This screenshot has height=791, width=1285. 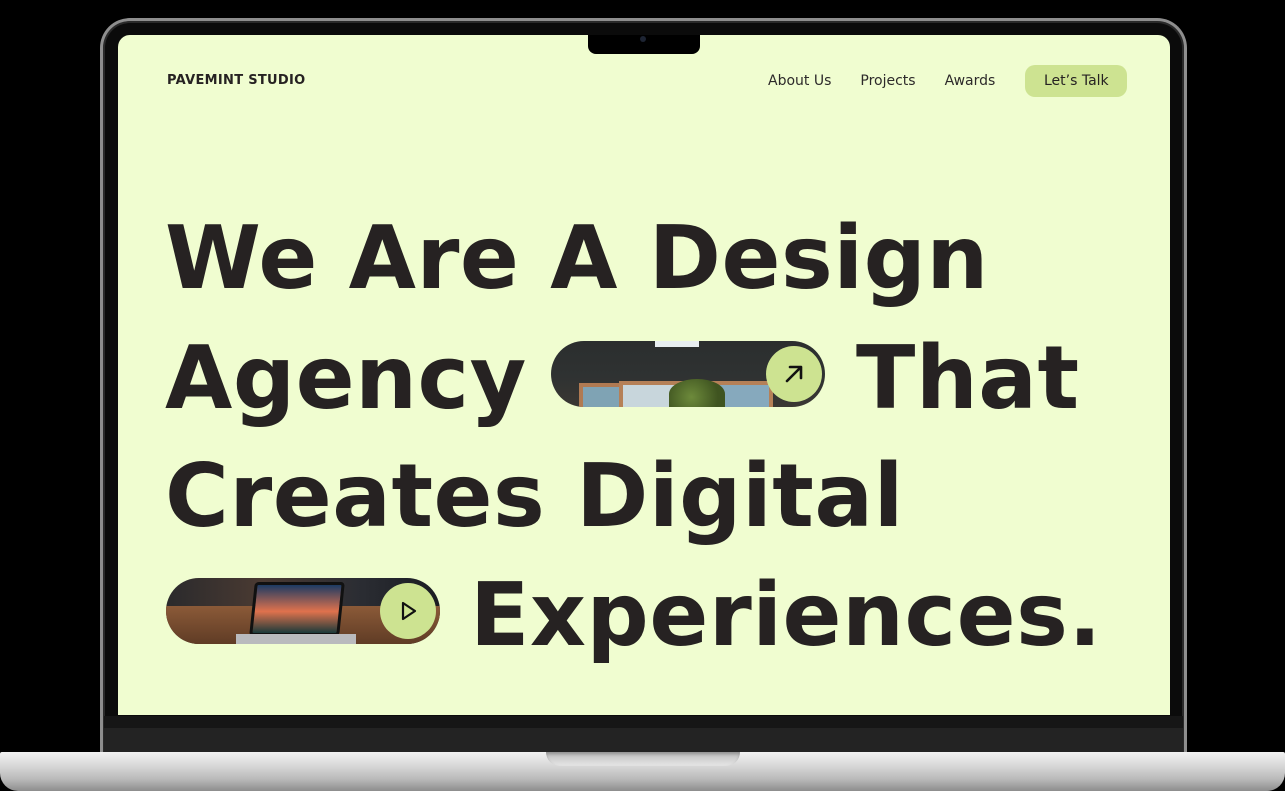 I want to click on arrow-up-right-icon, so click(x=794, y=374).